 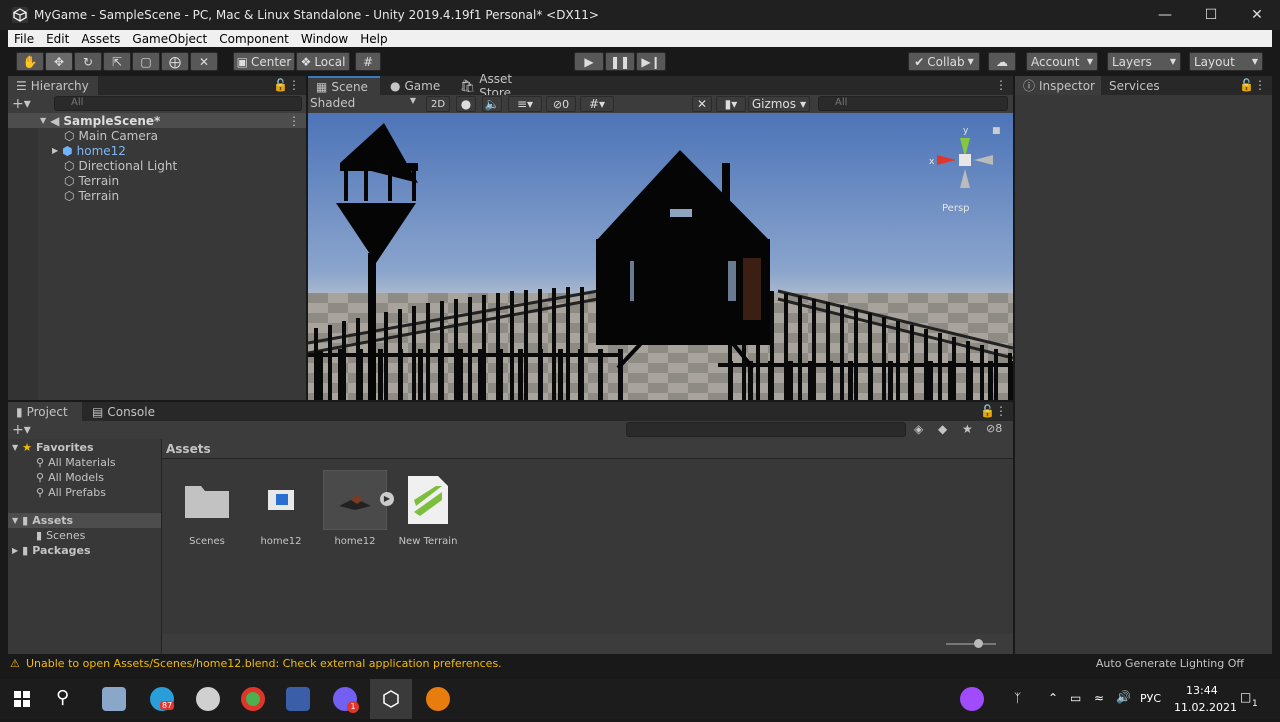 What do you see at coordinates (956, 208) in the screenshot?
I see `gizmo-persp-label: Persp` at bounding box center [956, 208].